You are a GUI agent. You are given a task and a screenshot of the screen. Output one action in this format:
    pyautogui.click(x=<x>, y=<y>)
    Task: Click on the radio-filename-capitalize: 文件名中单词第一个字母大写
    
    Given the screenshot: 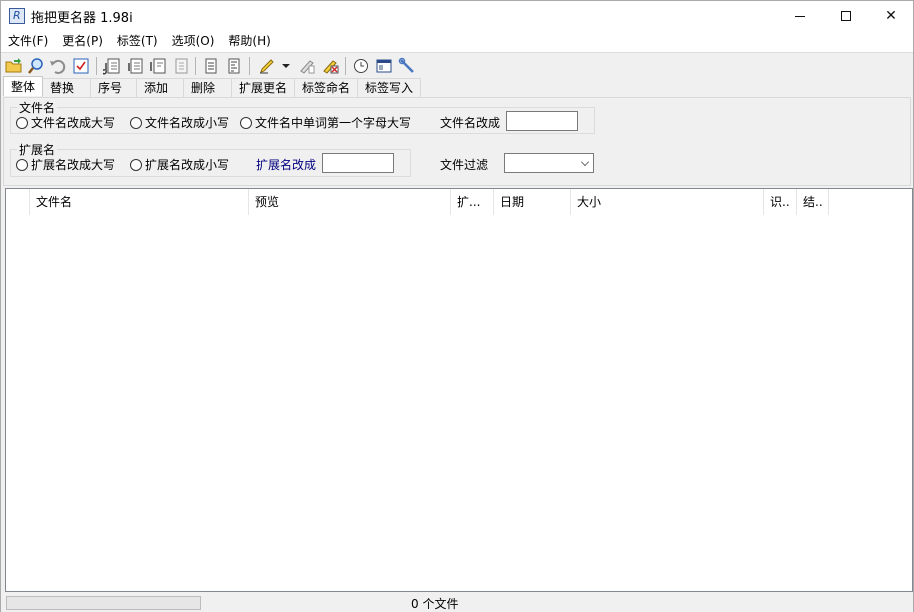 What is the action you would take?
    pyautogui.click(x=325, y=122)
    